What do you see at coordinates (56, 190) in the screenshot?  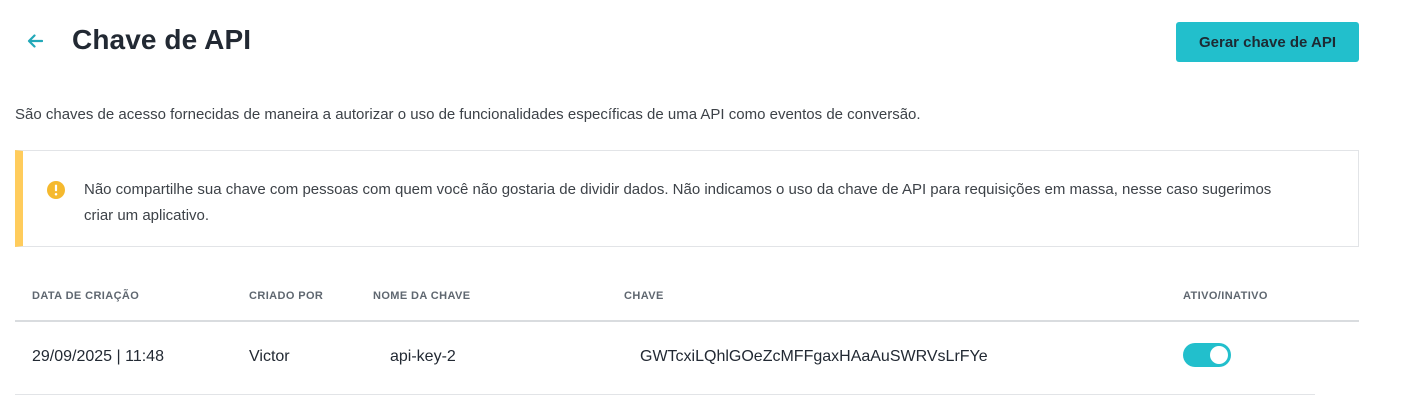 I see `warning-icon` at bounding box center [56, 190].